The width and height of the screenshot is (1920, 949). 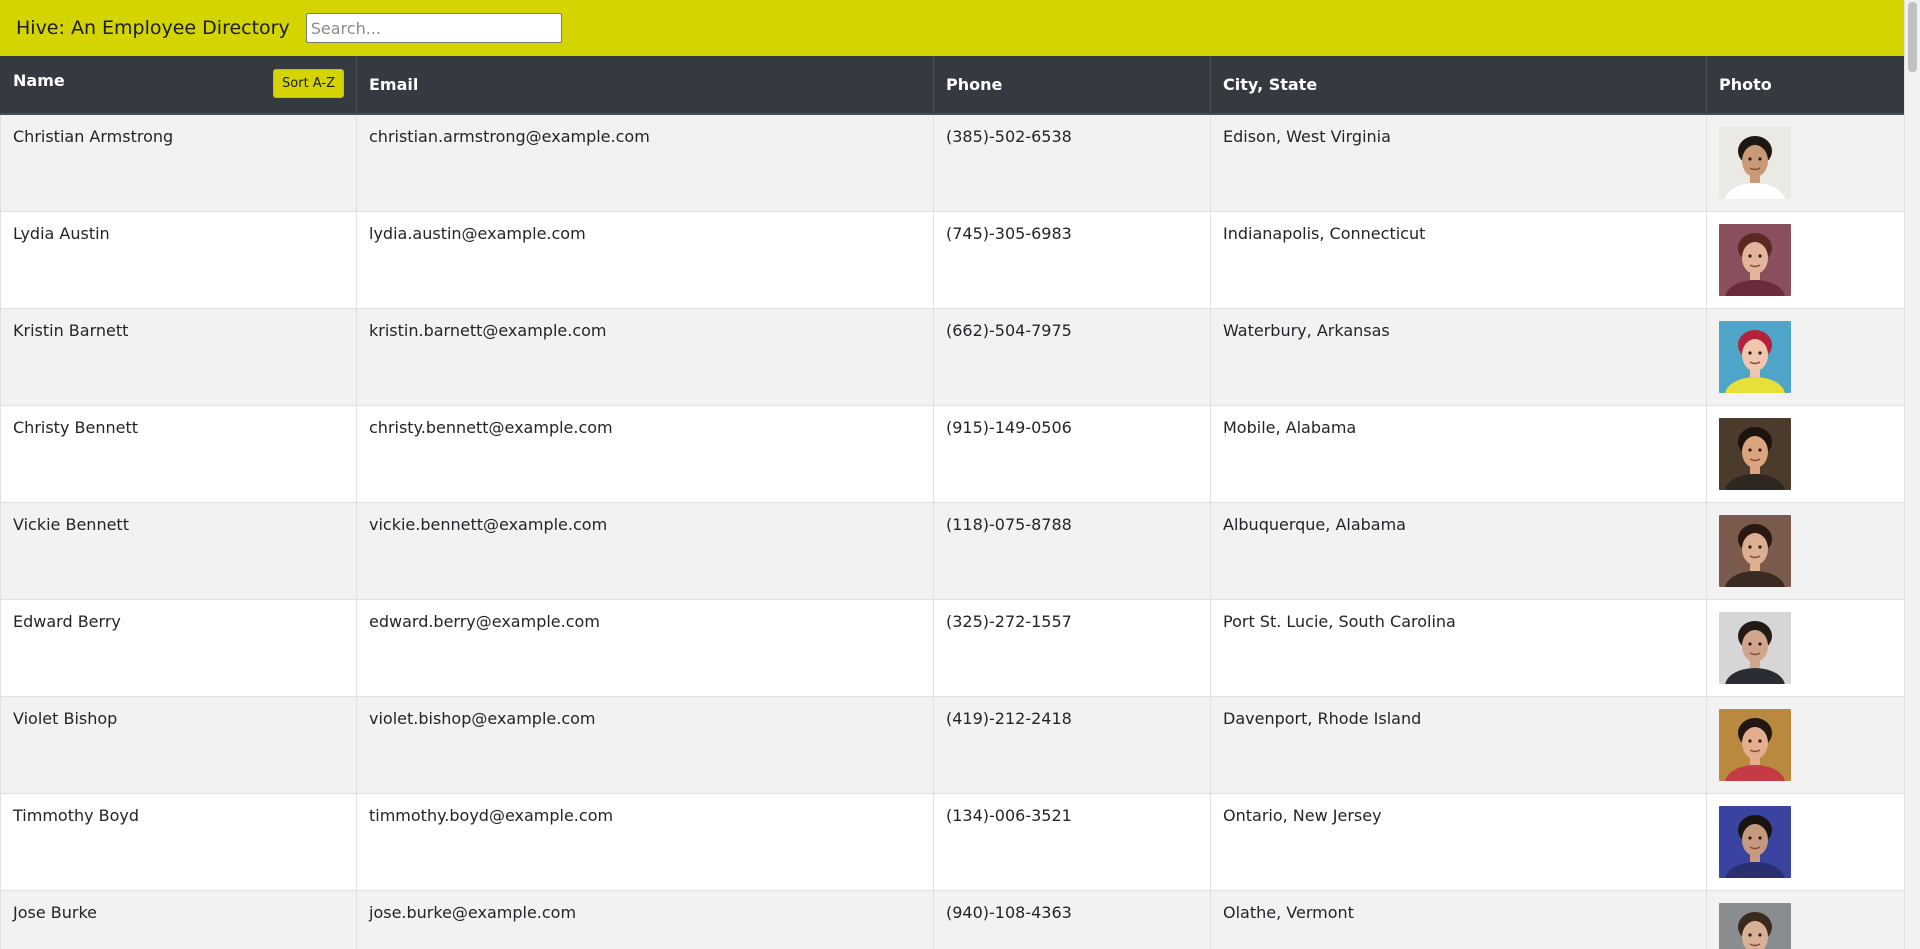 What do you see at coordinates (1458, 648) in the screenshot?
I see `cell-location: Port St. Lucie, South Carolina` at bounding box center [1458, 648].